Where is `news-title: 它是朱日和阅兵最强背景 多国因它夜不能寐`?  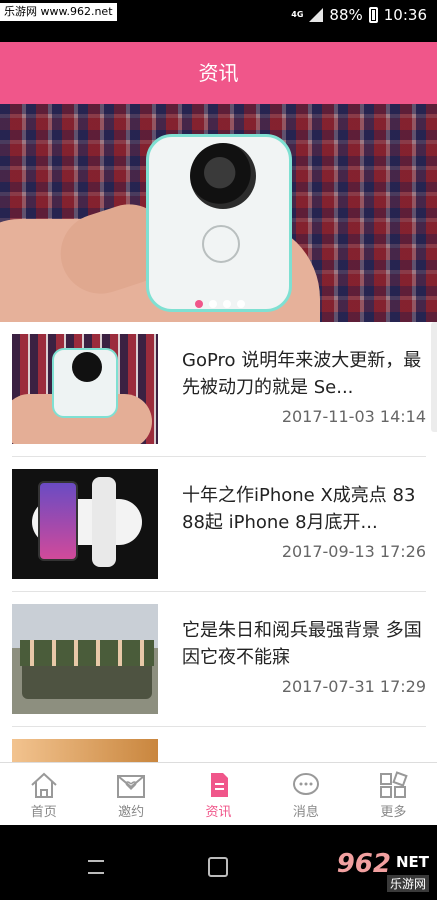 news-title: 它是朱日和阅兵最强背景 多国因它夜不能寐 is located at coordinates (302, 644).